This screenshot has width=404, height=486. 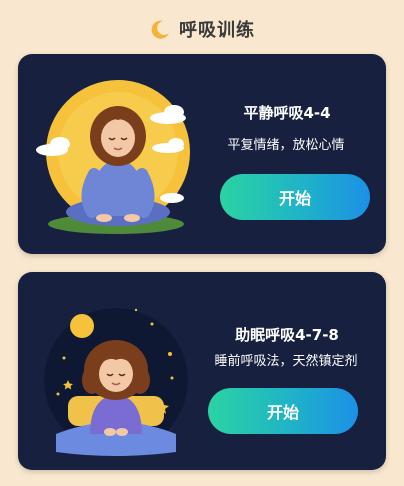 What do you see at coordinates (286, 361) in the screenshot?
I see `exercise-subtitle: 睡前呼吸法，天然镇定剂` at bounding box center [286, 361].